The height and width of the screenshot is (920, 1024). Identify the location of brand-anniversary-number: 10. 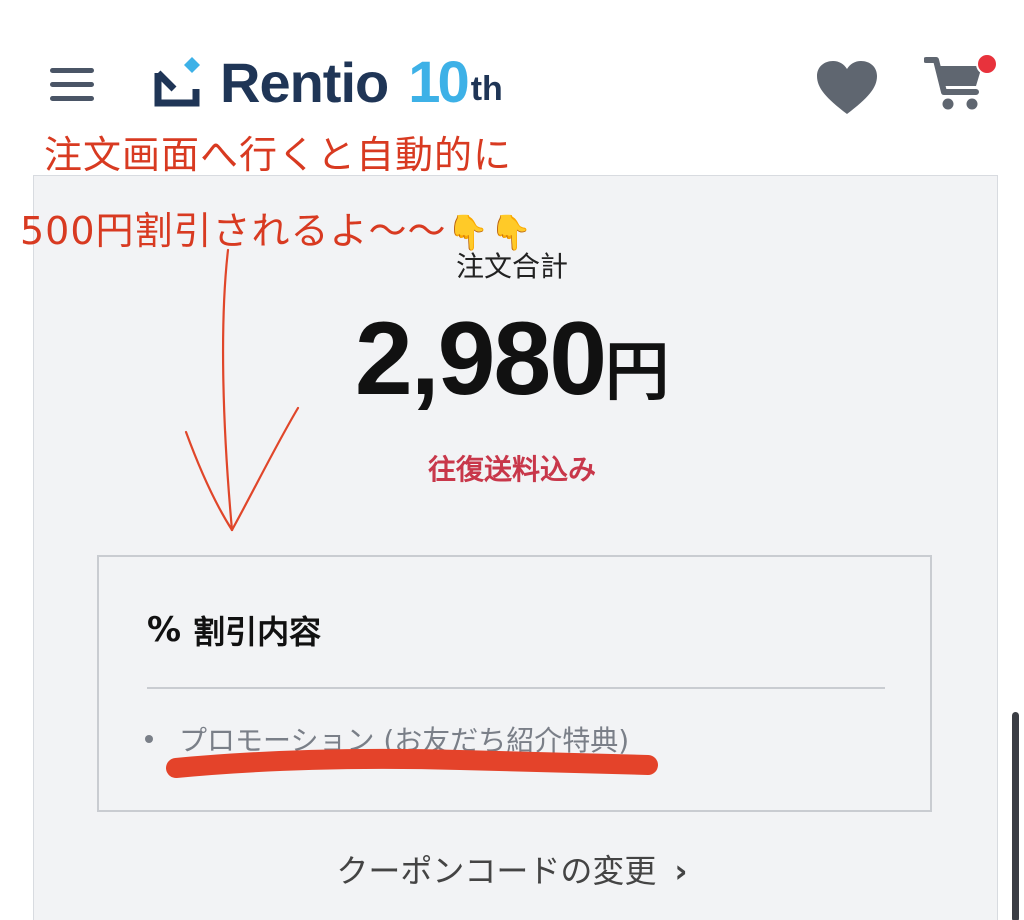
(438, 82).